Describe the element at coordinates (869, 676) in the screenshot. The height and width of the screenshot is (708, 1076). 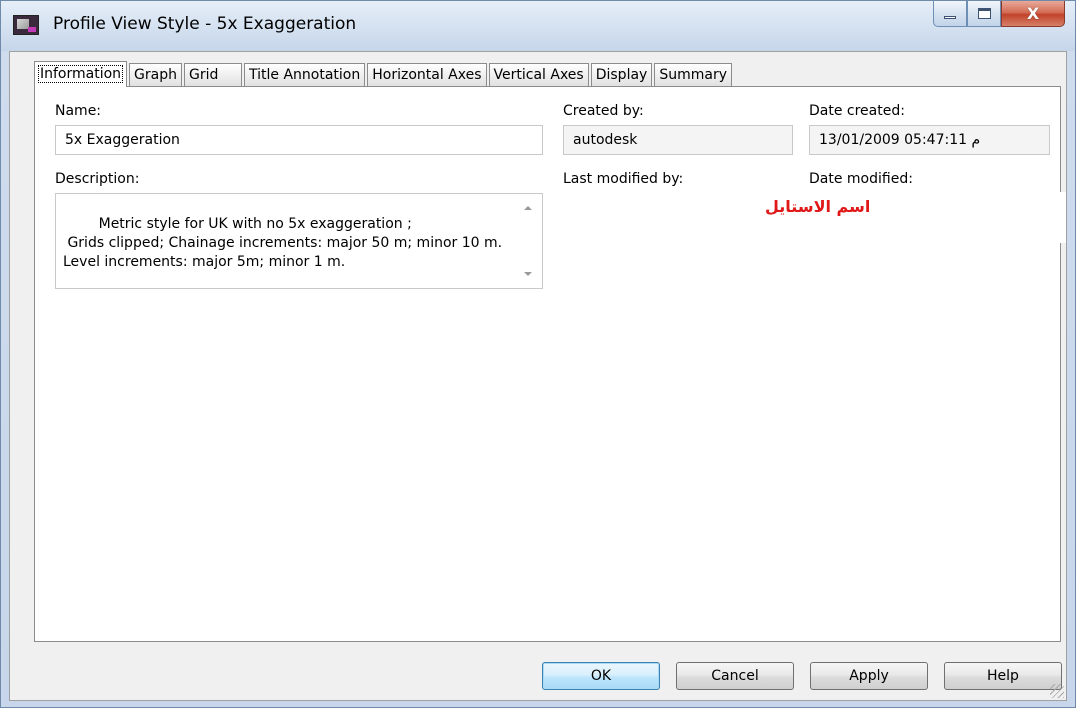
I see `apply-button: Apply` at that location.